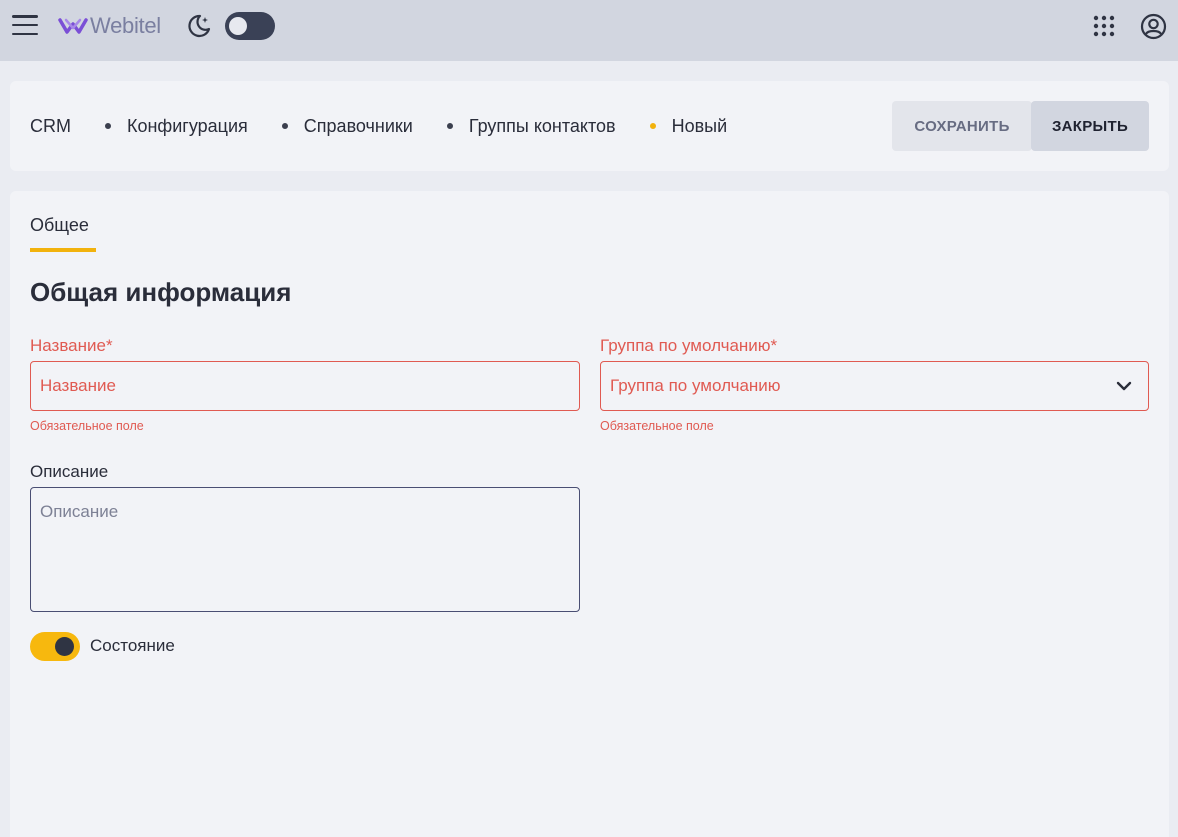 Image resolution: width=1178 pixels, height=837 pixels. Describe the element at coordinates (69, 471) in the screenshot. I see `description-label: Описание` at that location.